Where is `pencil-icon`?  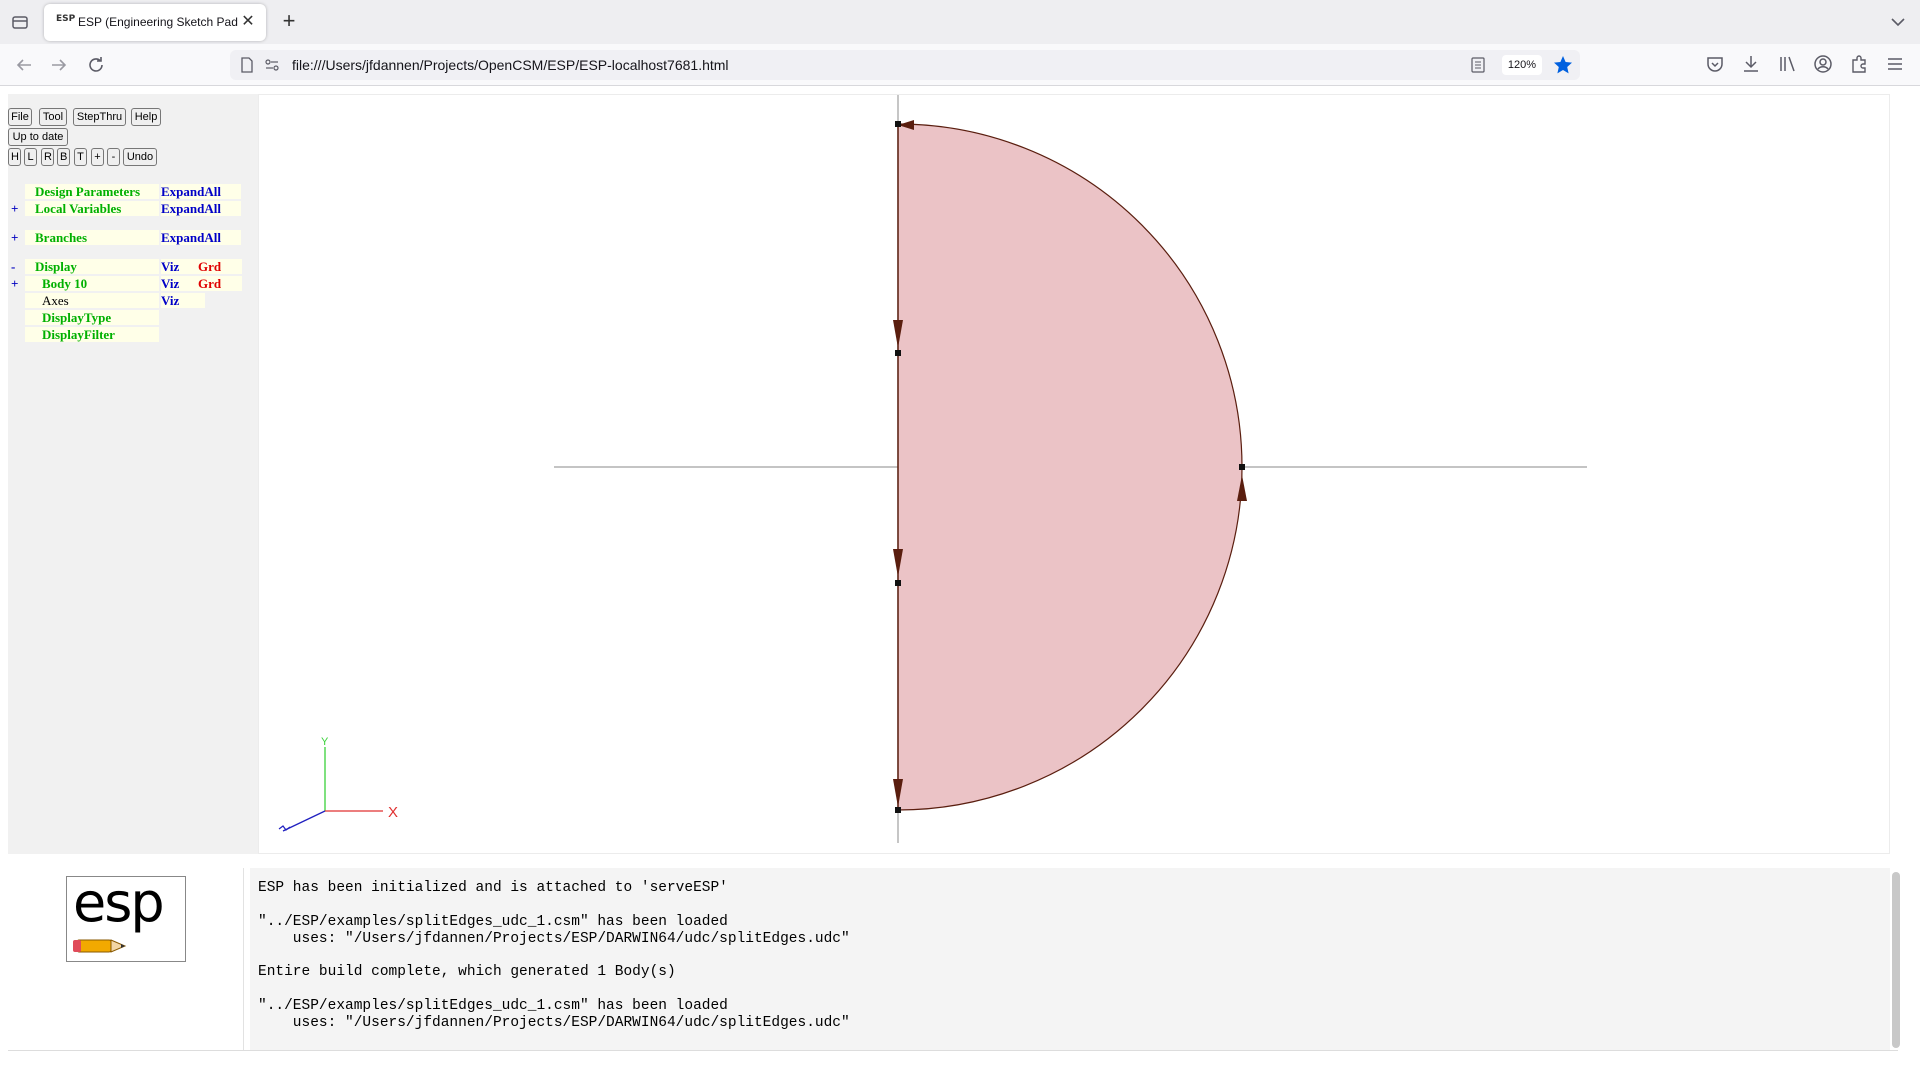 pencil-icon is located at coordinates (100, 946).